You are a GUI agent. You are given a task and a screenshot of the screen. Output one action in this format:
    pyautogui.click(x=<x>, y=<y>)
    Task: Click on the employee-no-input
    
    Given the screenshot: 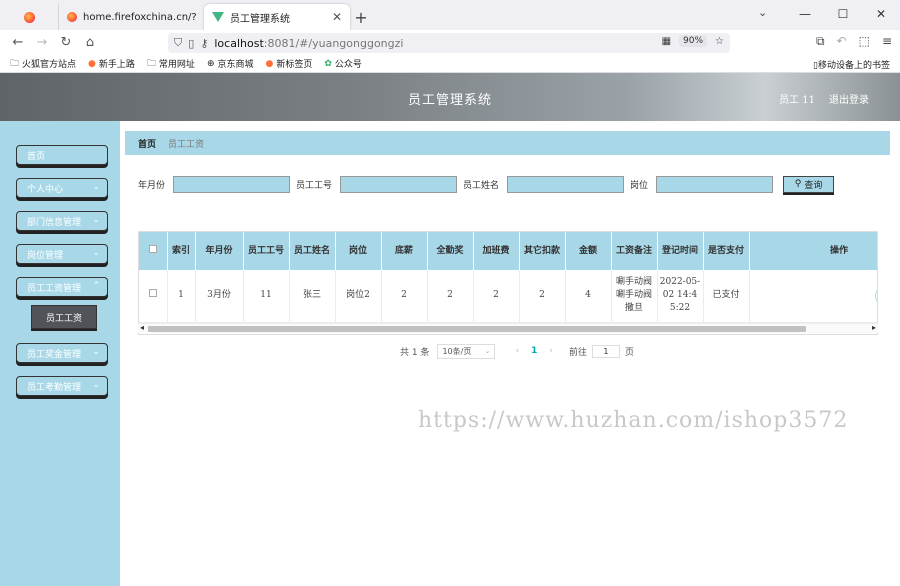 What is the action you would take?
    pyautogui.click(x=399, y=184)
    